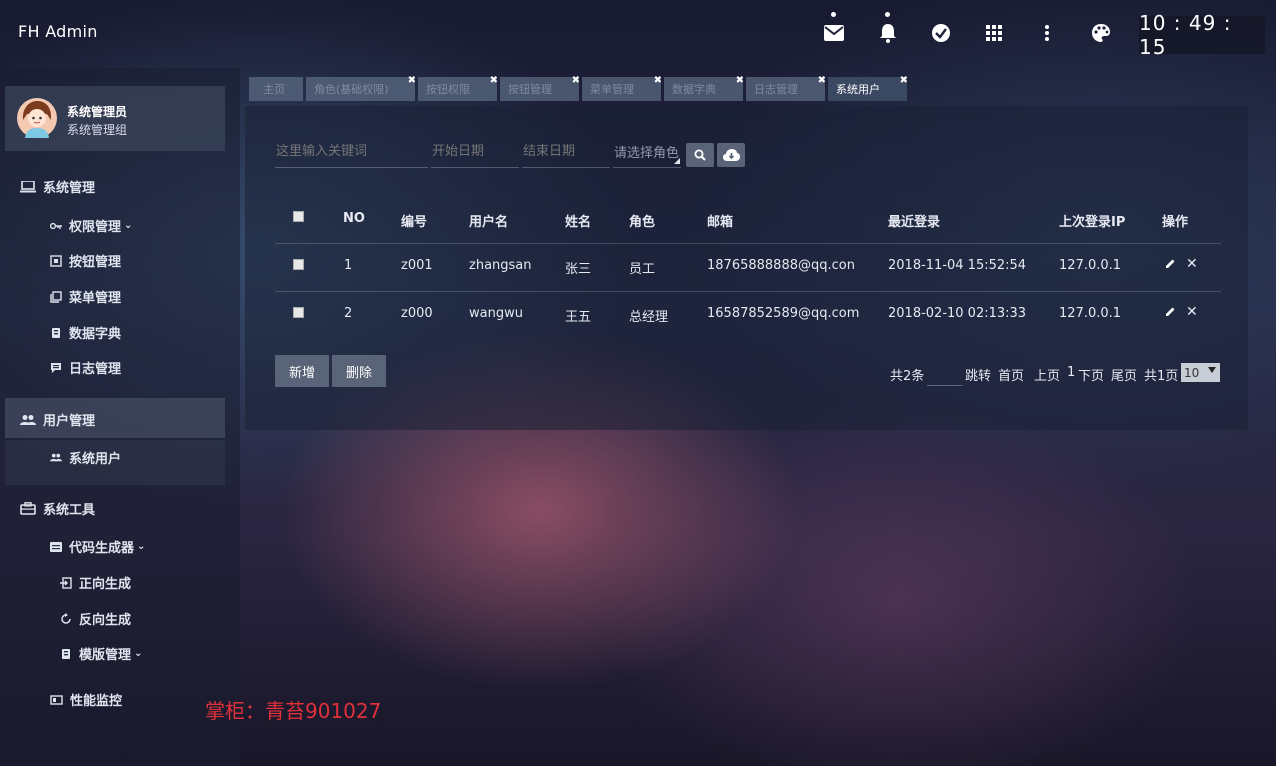 The image size is (1276, 766). Describe the element at coordinates (348, 265) in the screenshot. I see `cell-no: 1` at that location.